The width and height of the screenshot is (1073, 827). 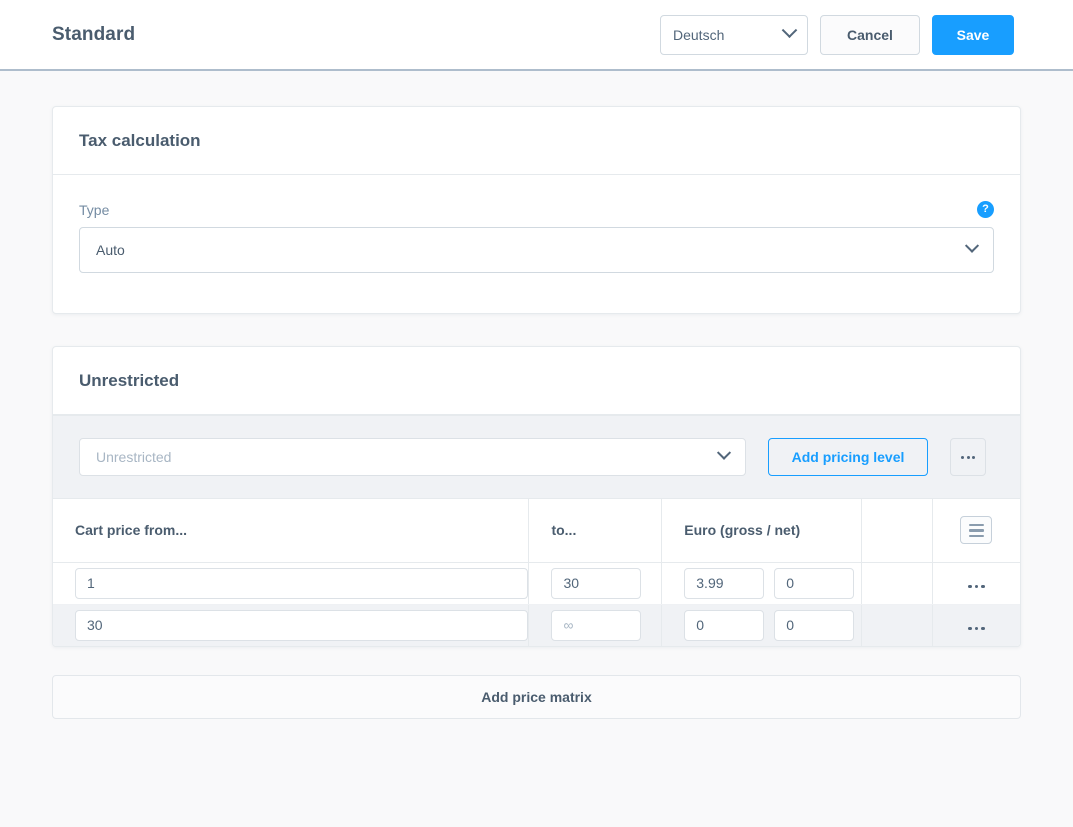 What do you see at coordinates (94, 34) in the screenshot?
I see `page-title: Standard` at bounding box center [94, 34].